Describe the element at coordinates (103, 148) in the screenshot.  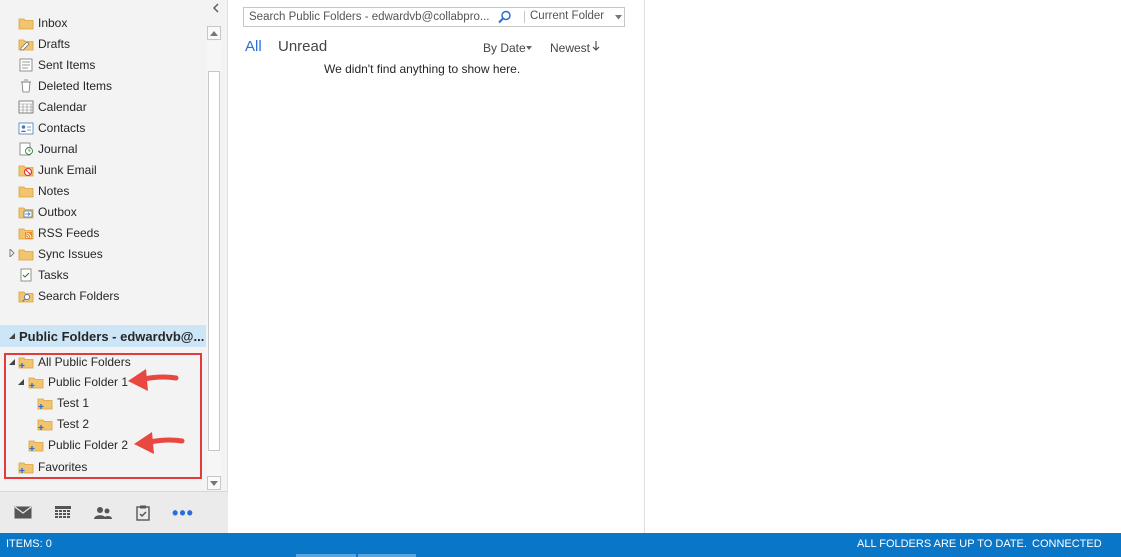
I see `folder-journal: Journal` at that location.